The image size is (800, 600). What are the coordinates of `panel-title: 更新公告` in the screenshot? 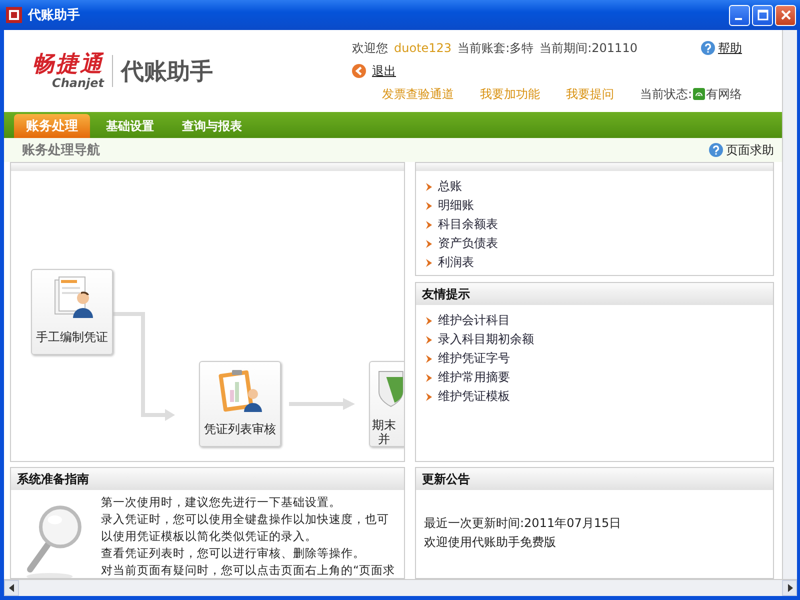 It's located at (446, 479).